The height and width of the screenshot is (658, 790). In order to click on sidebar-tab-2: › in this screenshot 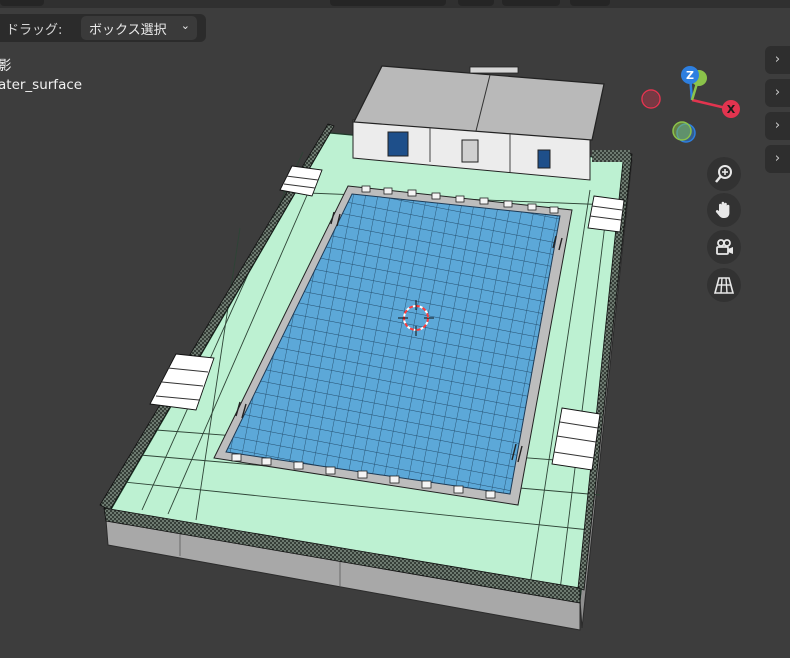, I will do `click(777, 93)`.